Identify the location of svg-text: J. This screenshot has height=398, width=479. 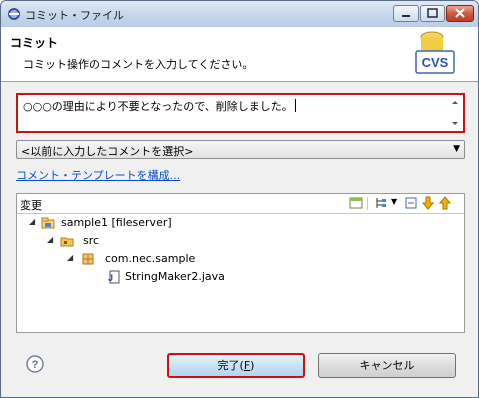
(110, 278).